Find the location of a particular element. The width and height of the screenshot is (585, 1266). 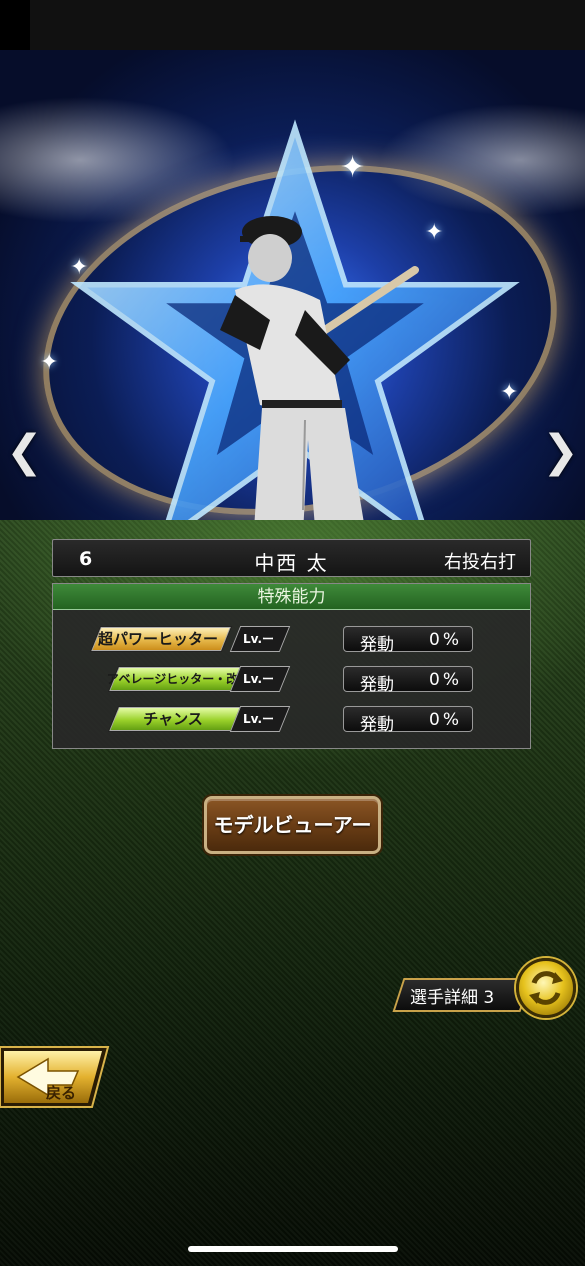

abilities-header: 特殊能力 is located at coordinates (291, 597).